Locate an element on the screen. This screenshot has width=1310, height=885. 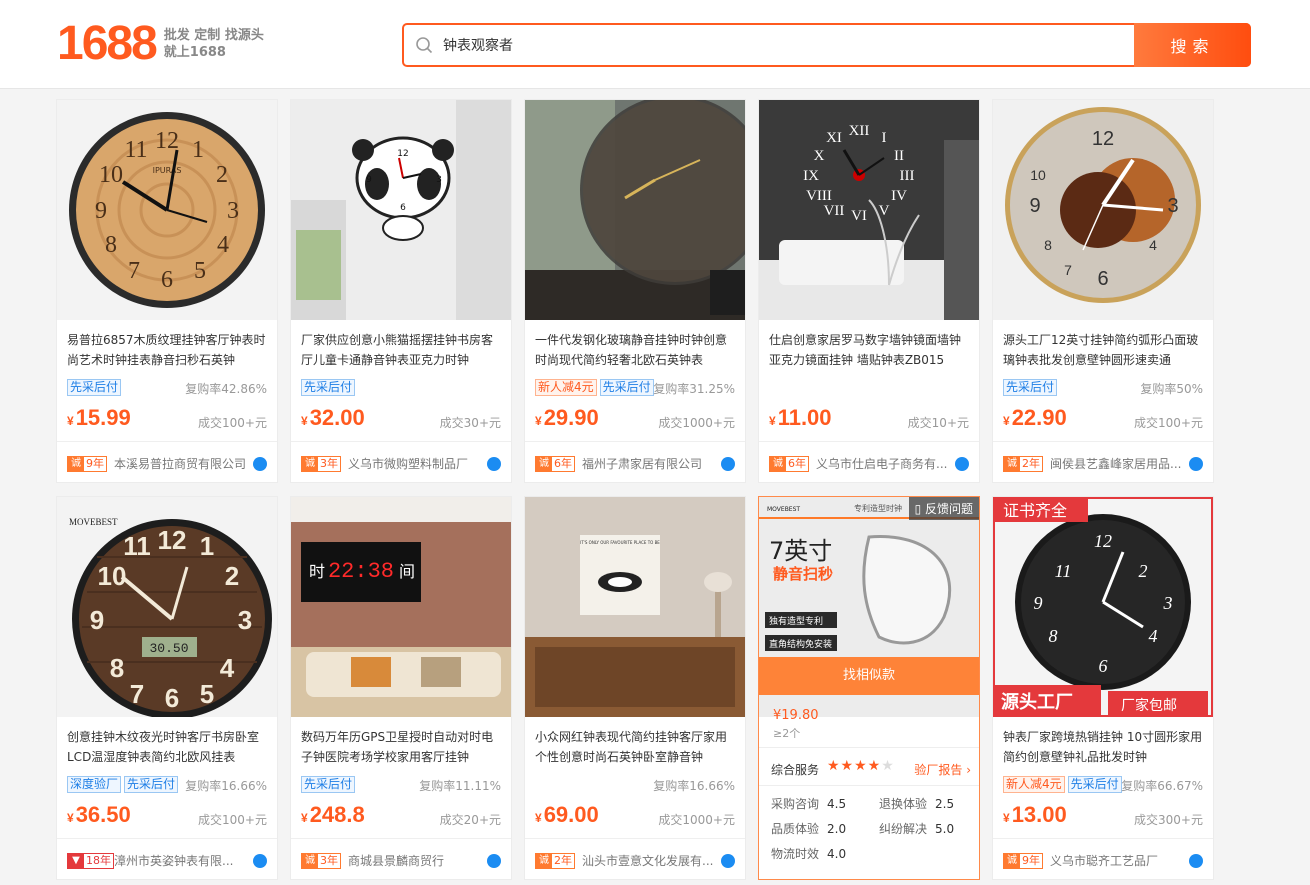
product-image is located at coordinates (635, 210).